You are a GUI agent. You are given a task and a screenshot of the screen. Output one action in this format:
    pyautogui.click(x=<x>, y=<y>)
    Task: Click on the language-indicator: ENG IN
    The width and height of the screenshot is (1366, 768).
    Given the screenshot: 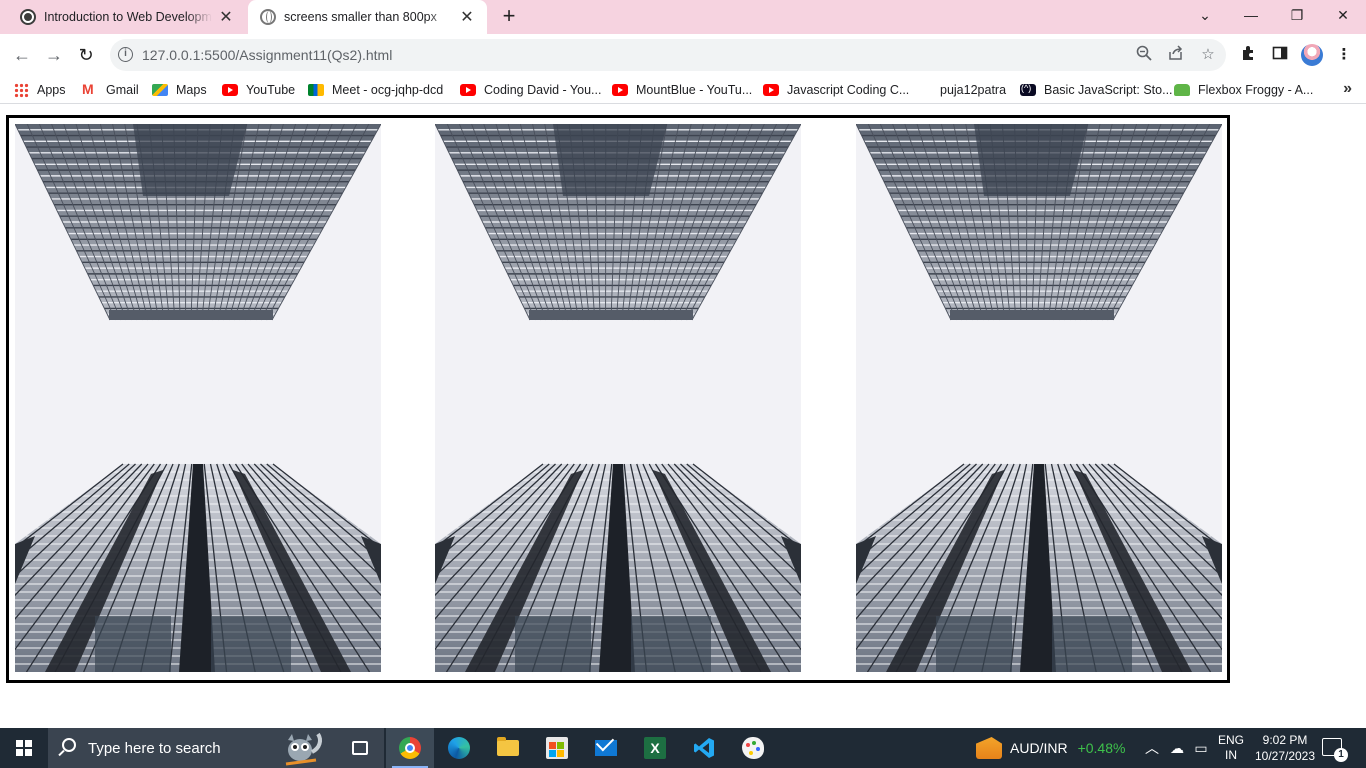 What is the action you would take?
    pyautogui.click(x=1231, y=748)
    